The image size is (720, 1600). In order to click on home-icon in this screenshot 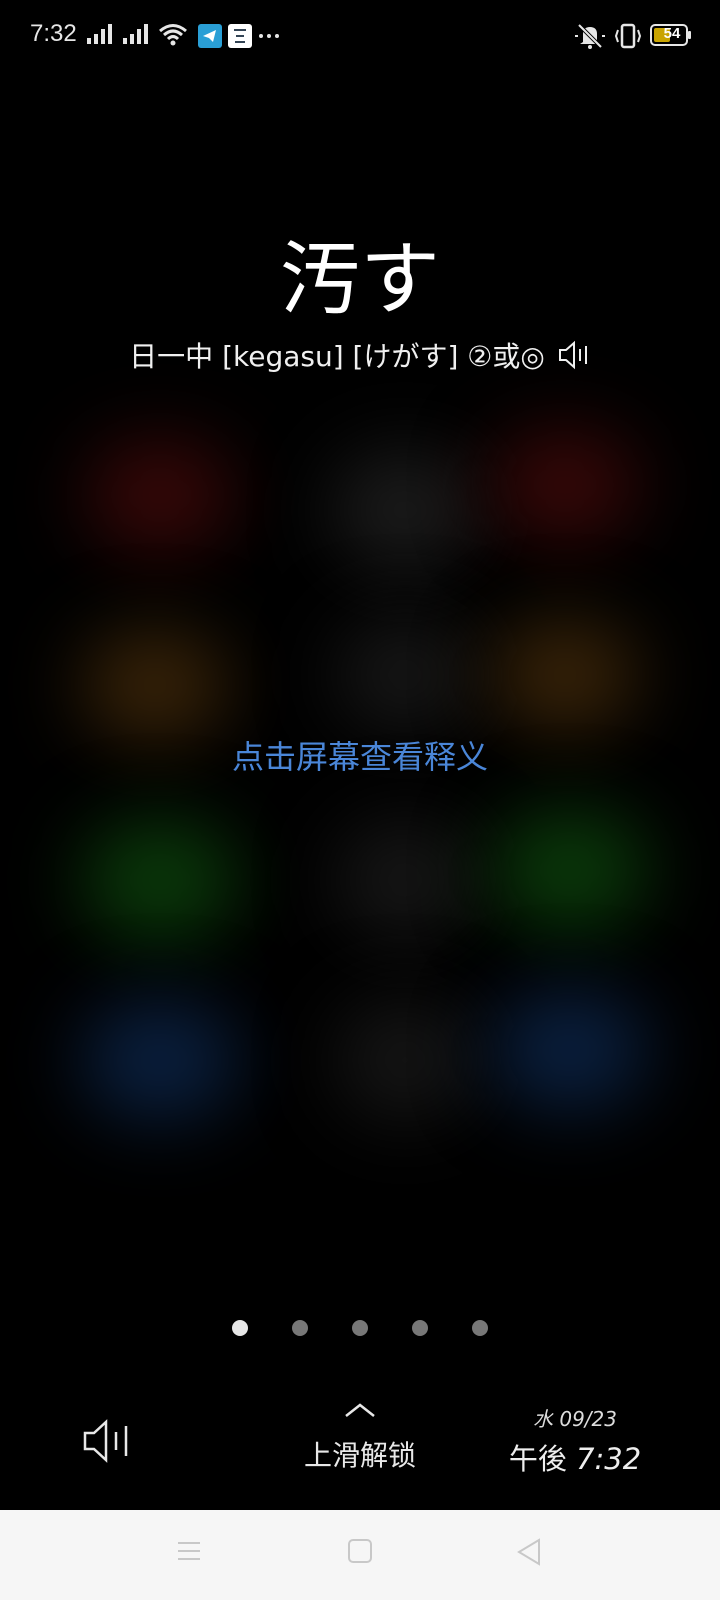, I will do `click(360, 1551)`.